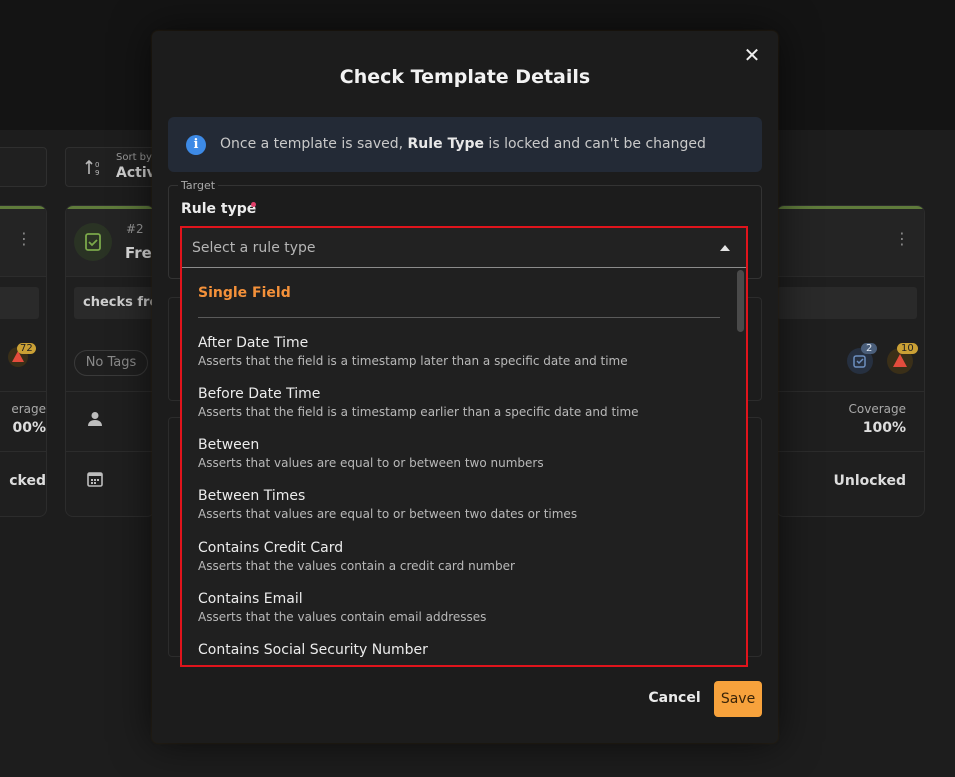  I want to click on info-message-prefix: Once a template is saved,, so click(314, 144).